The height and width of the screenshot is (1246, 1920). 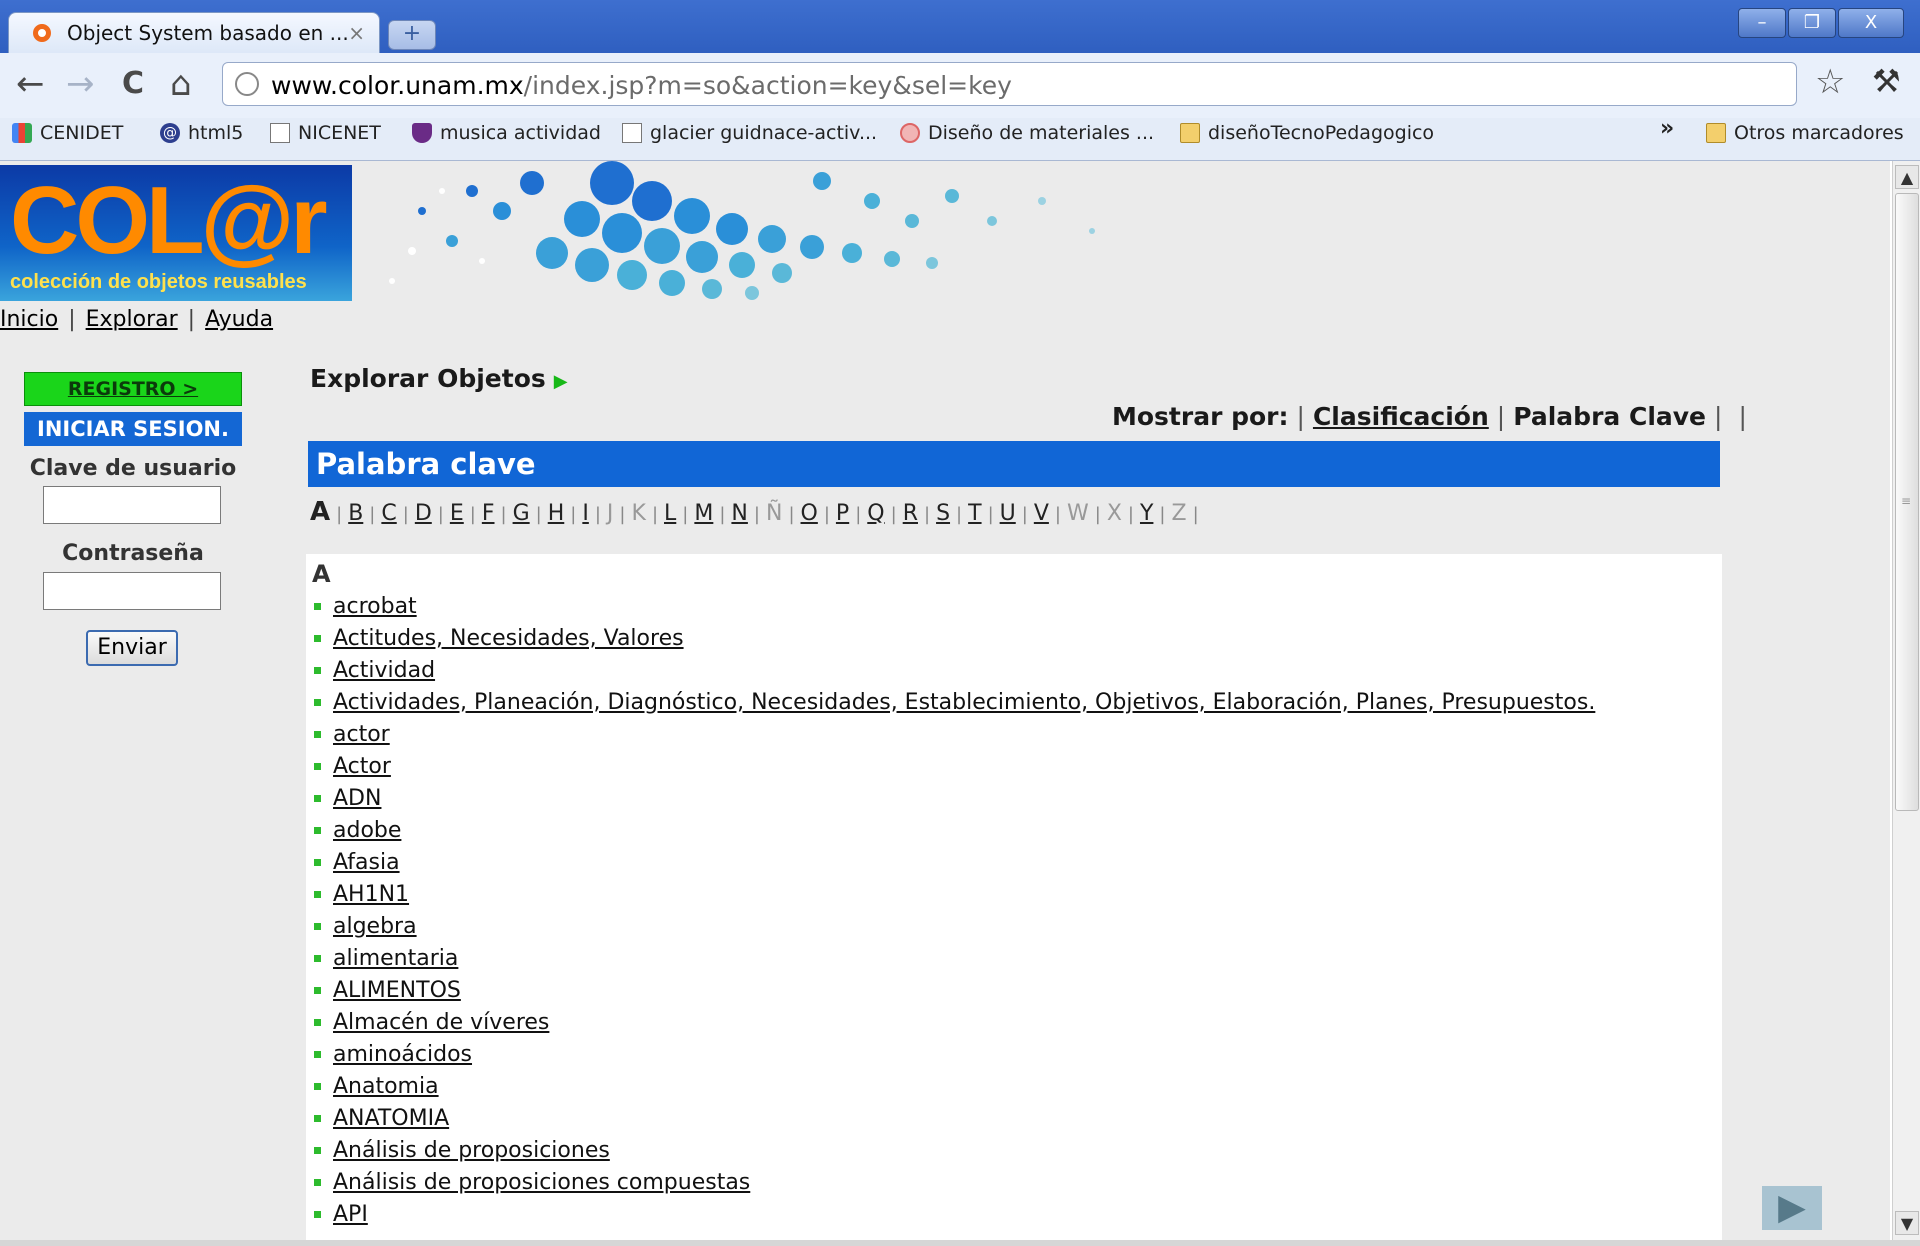 I want to click on letter-link: N, so click(x=739, y=513).